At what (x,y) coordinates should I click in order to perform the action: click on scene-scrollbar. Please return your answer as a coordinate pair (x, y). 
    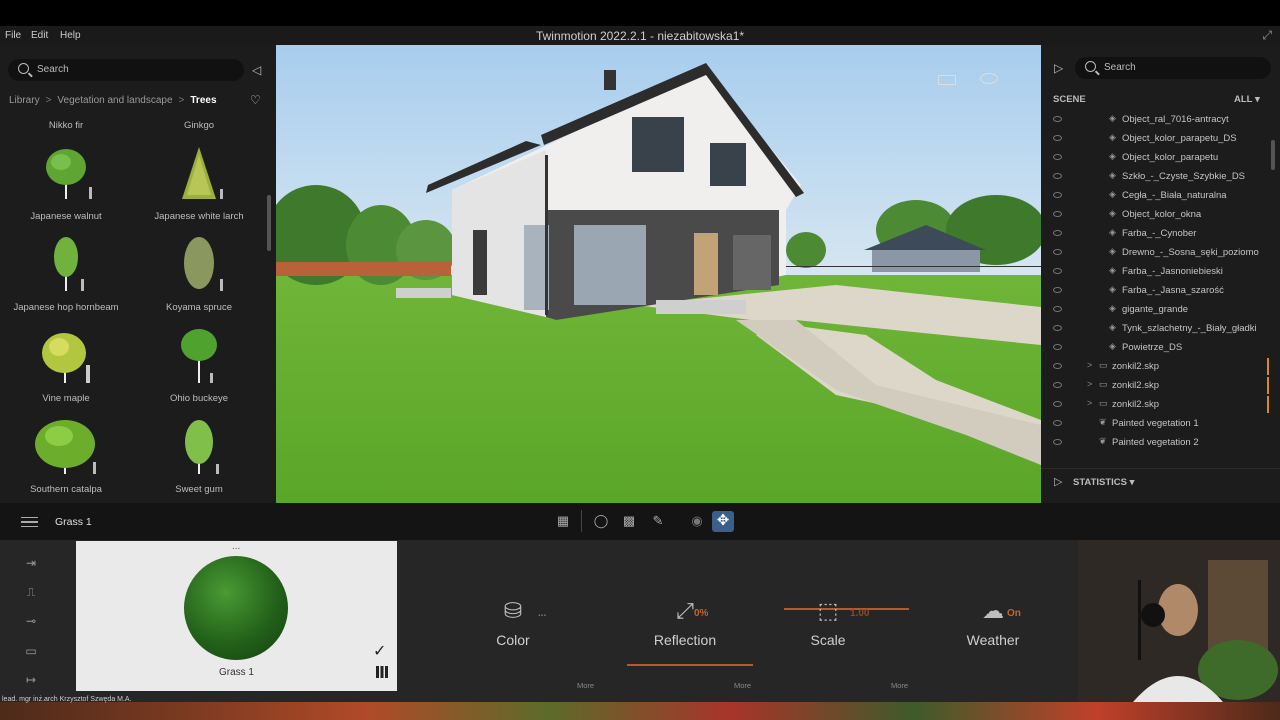
    Looking at the image, I should click on (1273, 155).